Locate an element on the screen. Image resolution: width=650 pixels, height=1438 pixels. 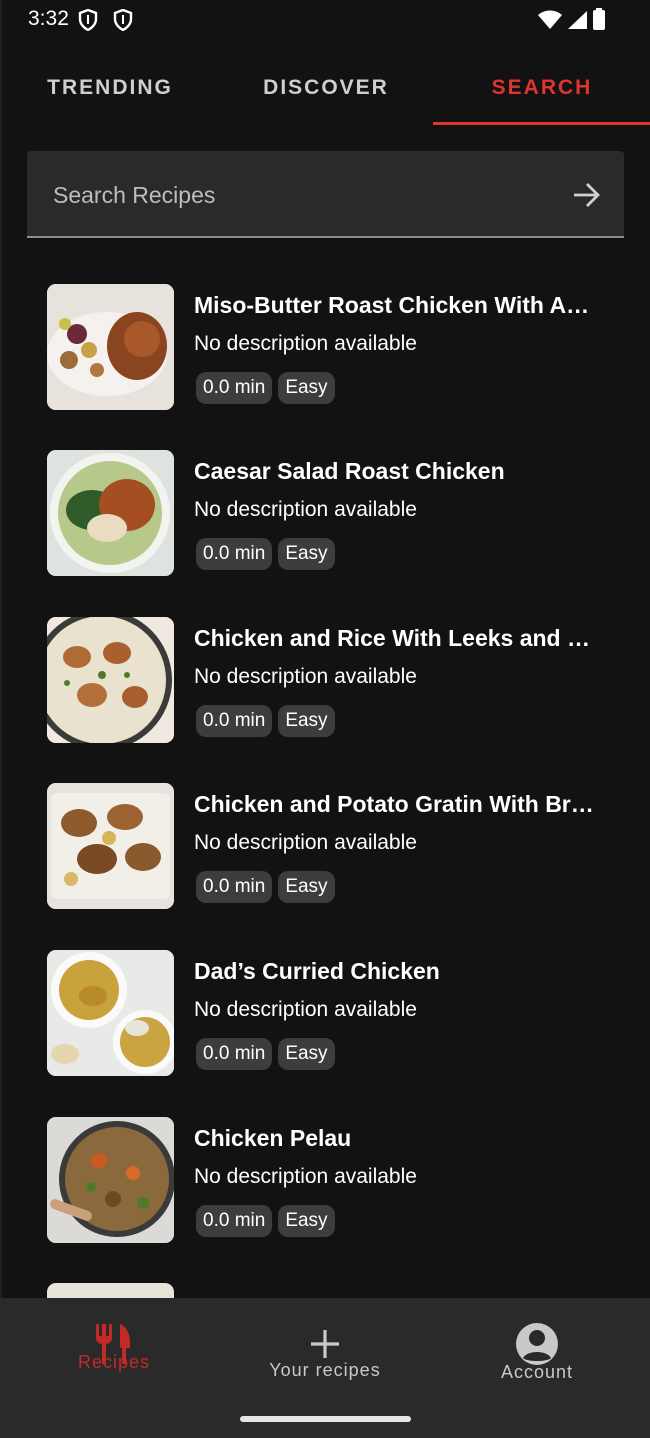
status-icons is located at coordinates (572, 19).